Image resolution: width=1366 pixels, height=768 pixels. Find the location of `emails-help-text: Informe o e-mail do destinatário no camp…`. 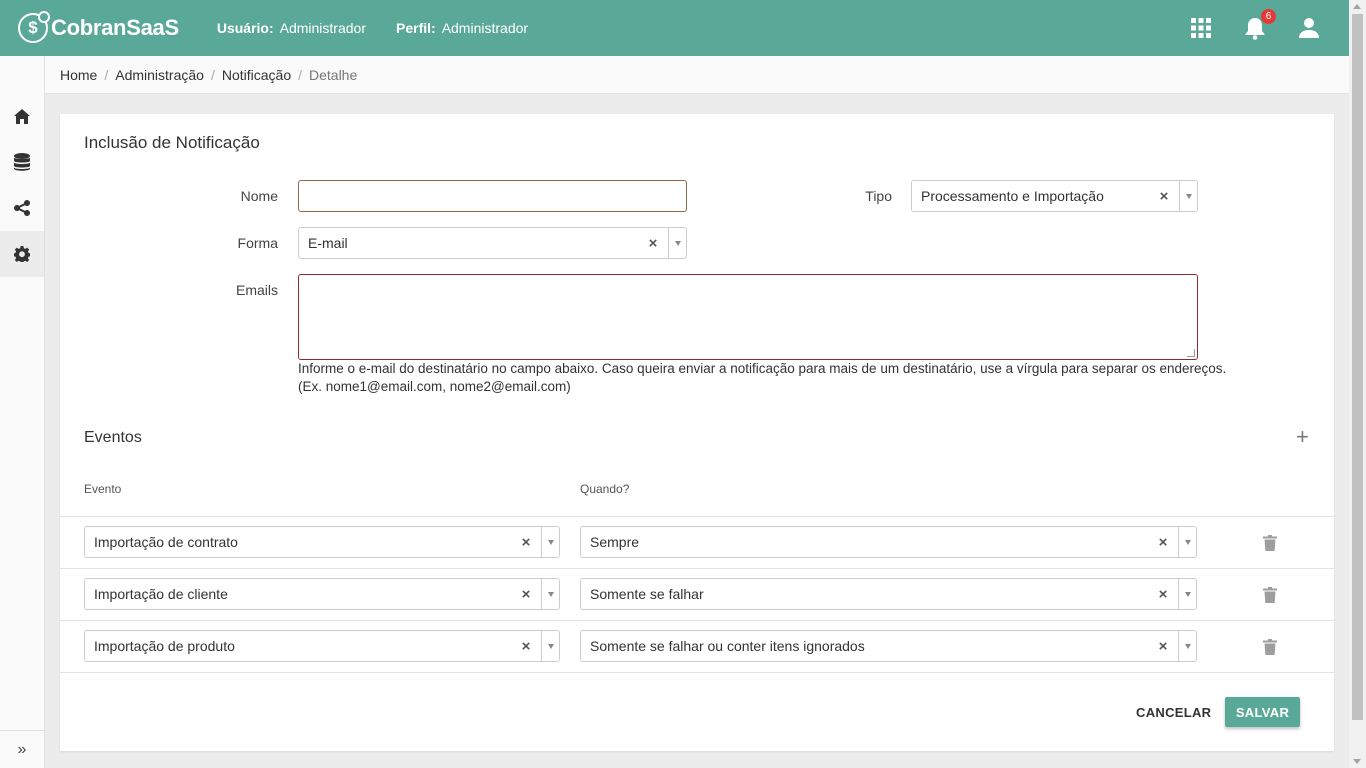

emails-help-text: Informe o e-mail do destinatário no camp… is located at coordinates (762, 377).